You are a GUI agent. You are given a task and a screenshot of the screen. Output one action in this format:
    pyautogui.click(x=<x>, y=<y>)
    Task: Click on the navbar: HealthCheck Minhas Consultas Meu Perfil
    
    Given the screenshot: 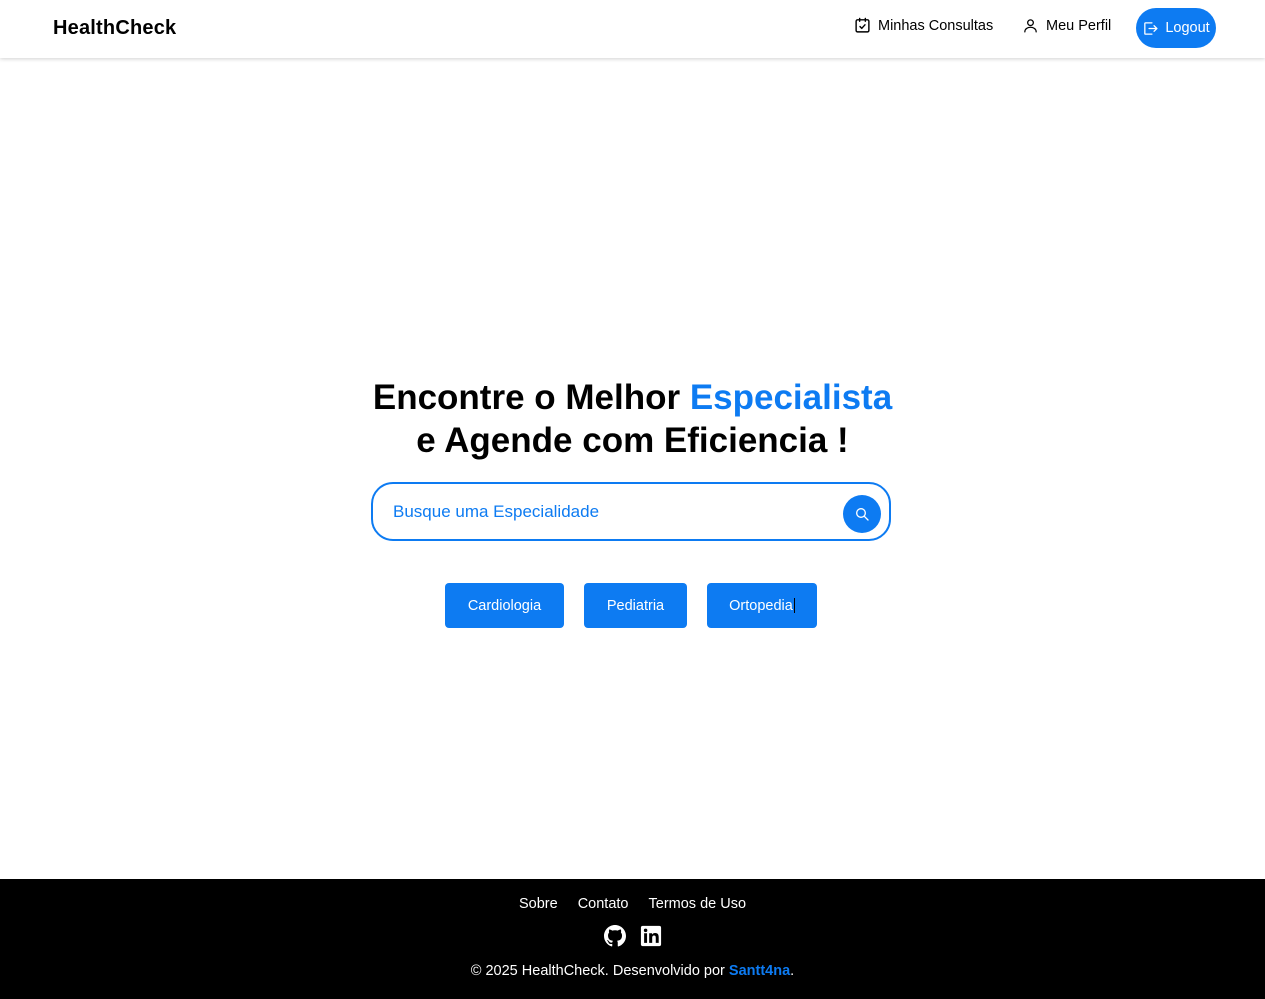 What is the action you would take?
    pyautogui.click(x=632, y=29)
    